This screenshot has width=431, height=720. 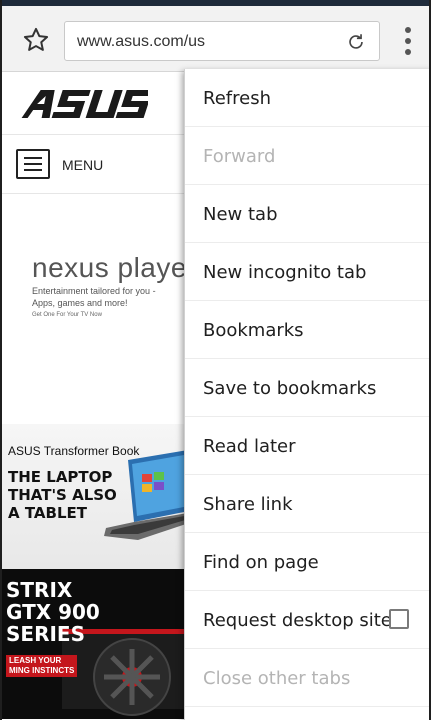 What do you see at coordinates (141, 42) in the screenshot?
I see `url-text: www.asus.com/us` at bounding box center [141, 42].